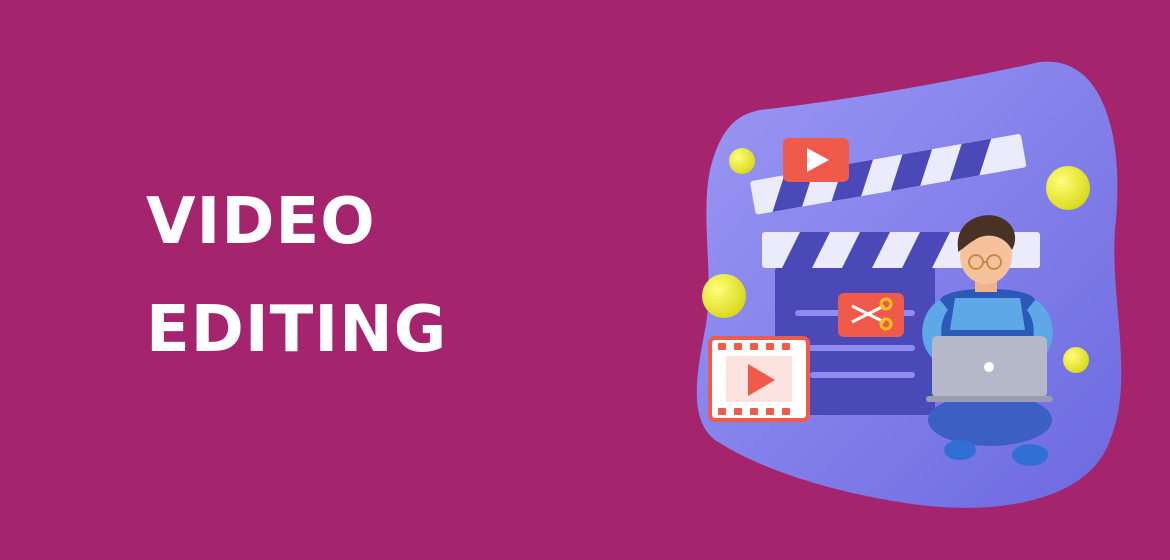  What do you see at coordinates (871, 315) in the screenshot?
I see `scissors-icon` at bounding box center [871, 315].